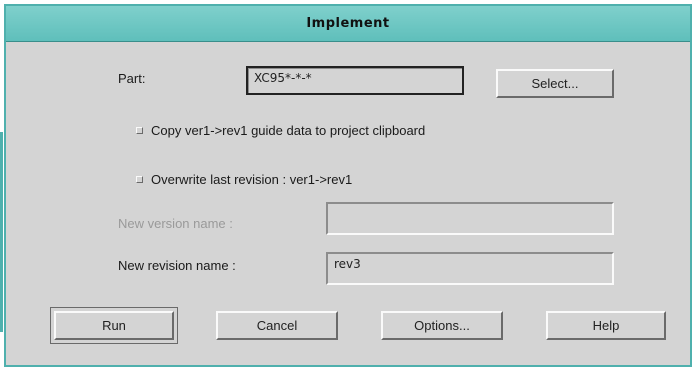 The height and width of the screenshot is (373, 696). What do you see at coordinates (139, 130) in the screenshot?
I see `copy-guide-checkbox-box` at bounding box center [139, 130].